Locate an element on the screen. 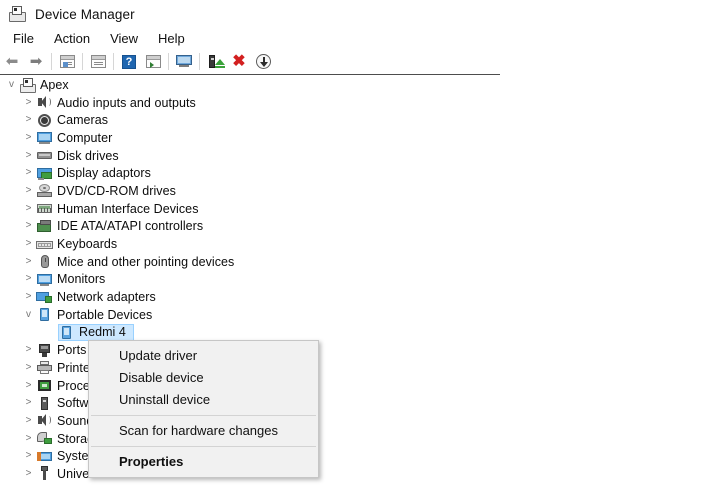 This screenshot has height=502, width=701. context-menu-item-update-driver: Update driver is located at coordinates (203, 356).